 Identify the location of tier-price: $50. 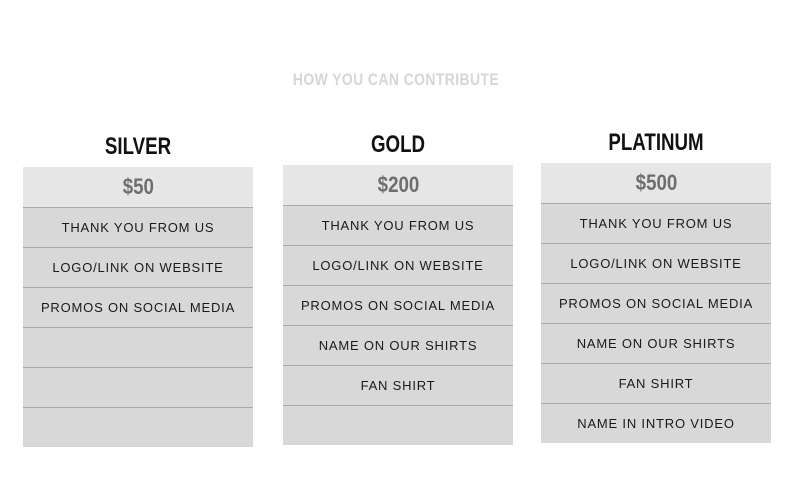
(138, 187).